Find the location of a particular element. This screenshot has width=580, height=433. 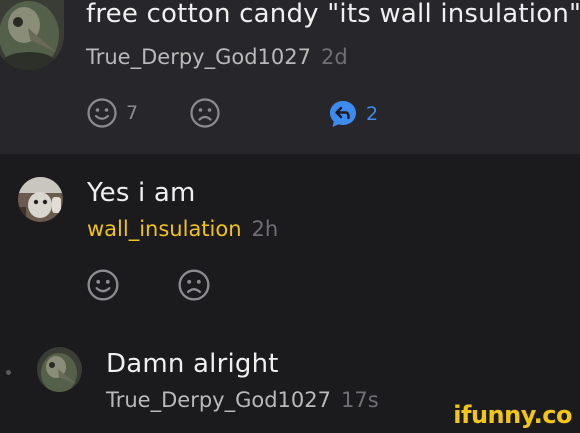

username: wall_insulation is located at coordinates (164, 229).